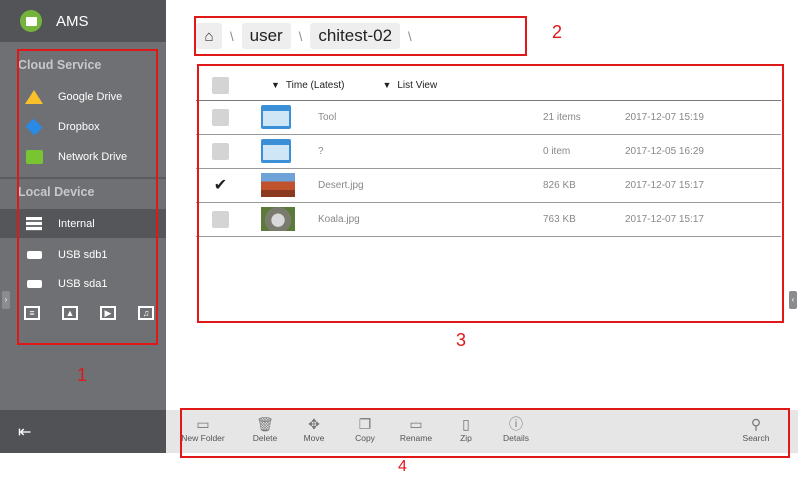  I want to click on annotation-number-2: 2, so click(557, 32).